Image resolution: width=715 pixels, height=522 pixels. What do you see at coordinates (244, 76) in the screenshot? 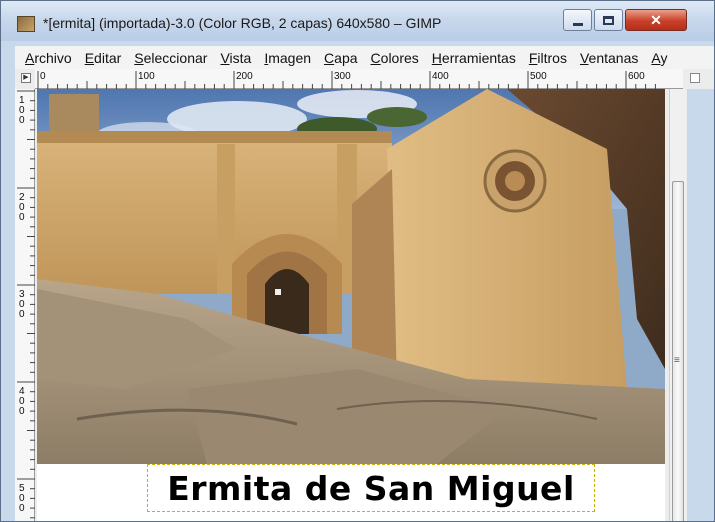
I see `ruler-label: 200` at bounding box center [244, 76].